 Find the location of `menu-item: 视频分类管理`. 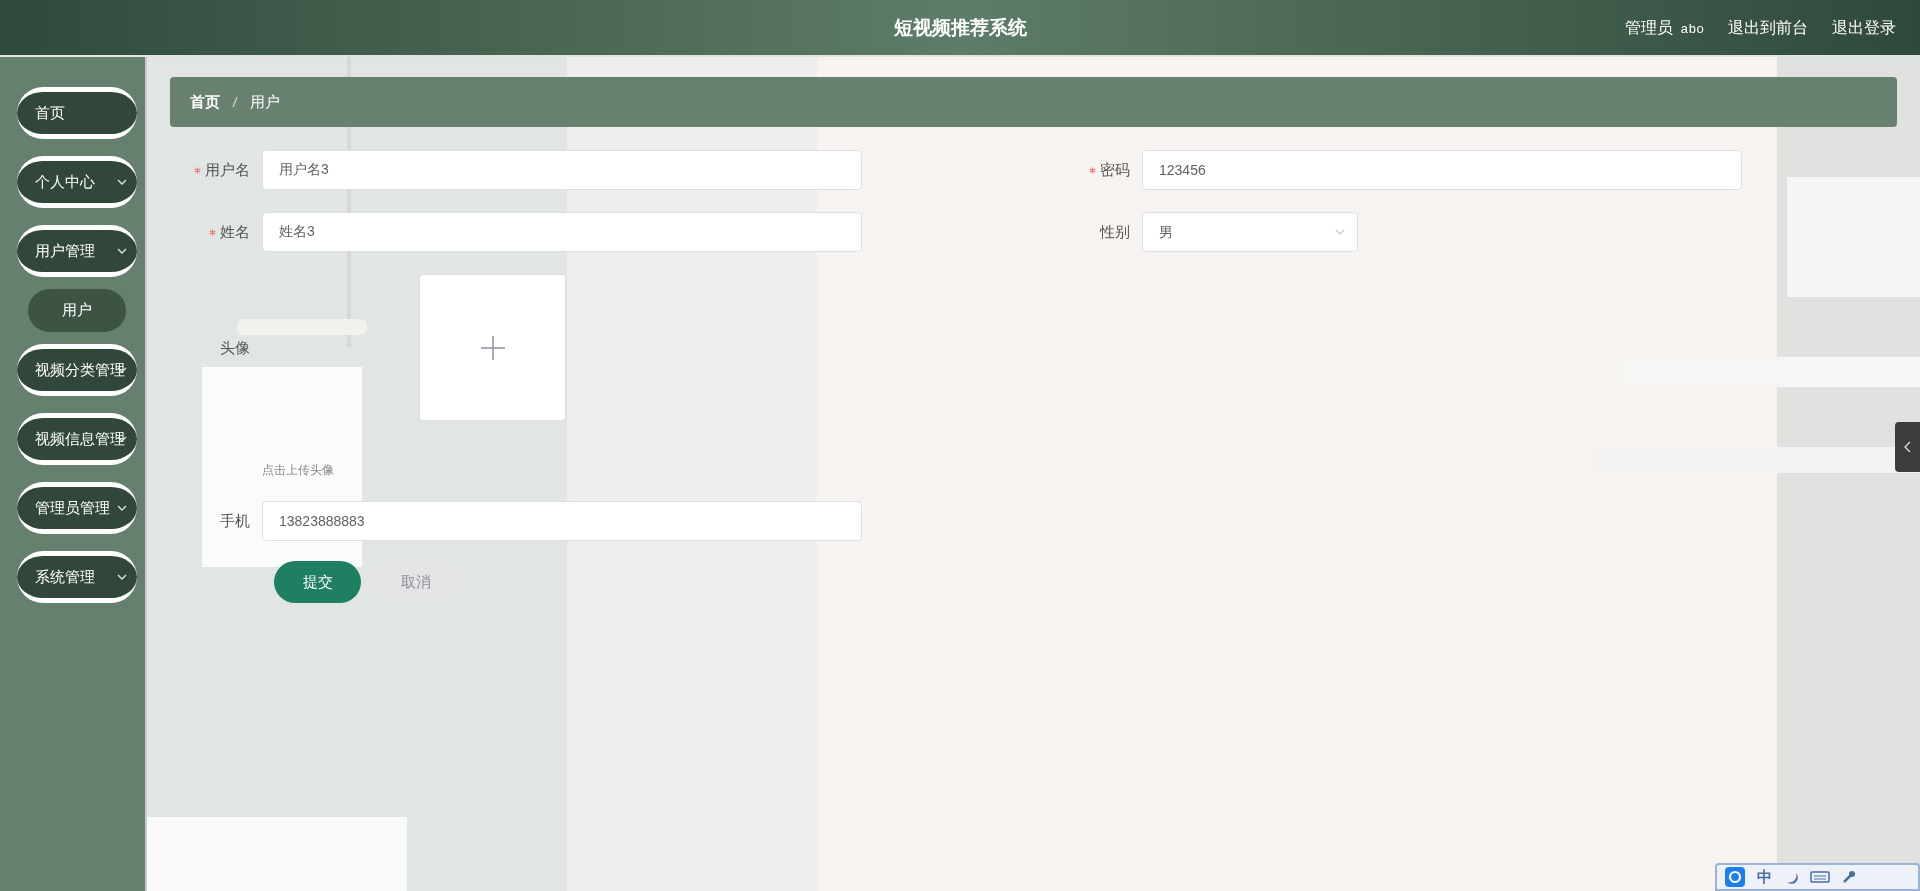

menu-item: 视频分类管理 is located at coordinates (76, 370).